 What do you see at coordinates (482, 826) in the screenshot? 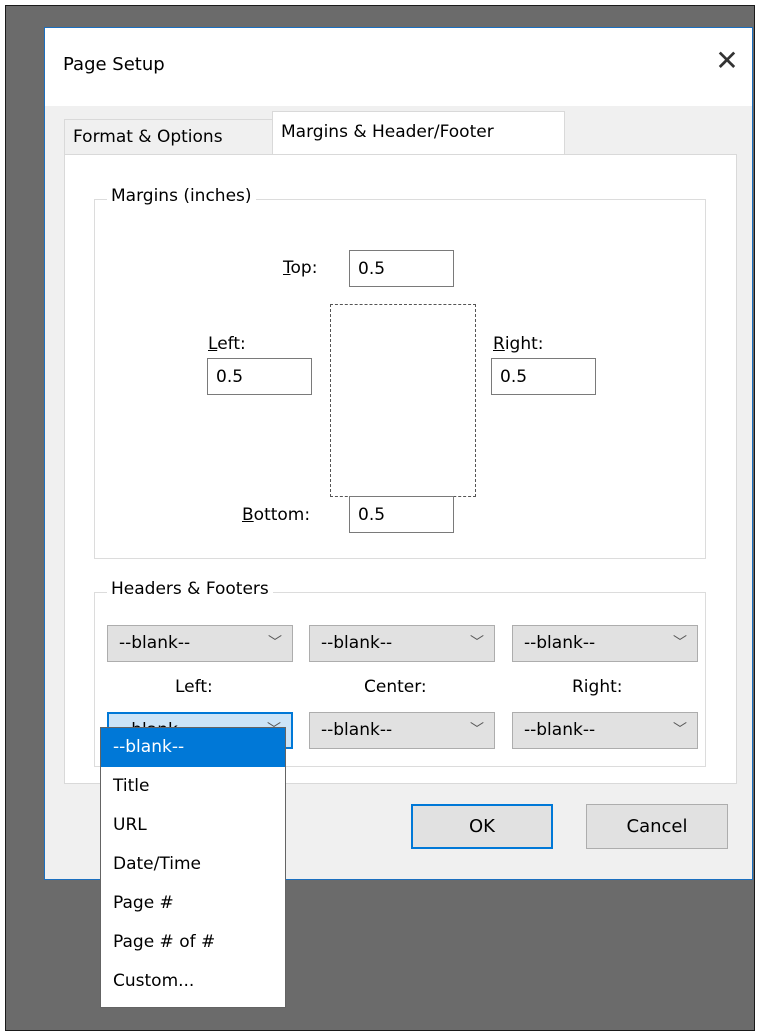
I see `ok-button: OK` at bounding box center [482, 826].